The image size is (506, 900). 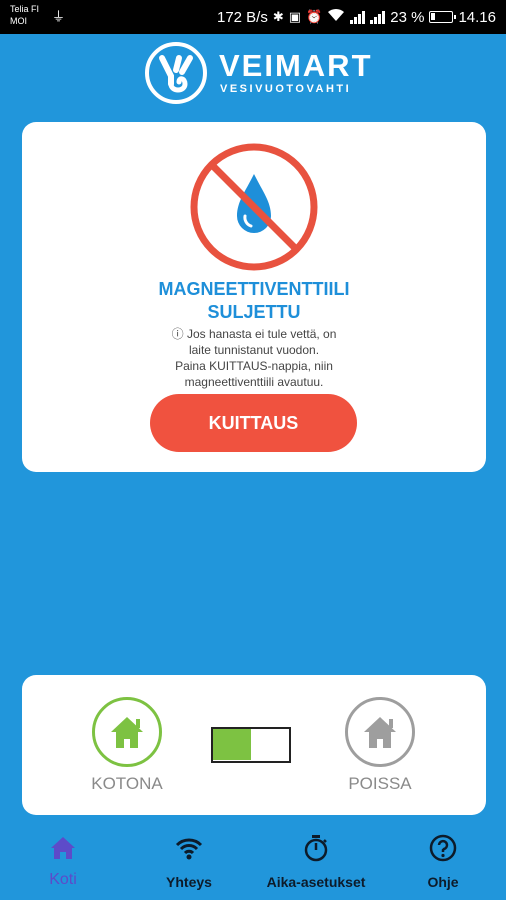 I want to click on bluetooth-icon: ✱, so click(x=278, y=16).